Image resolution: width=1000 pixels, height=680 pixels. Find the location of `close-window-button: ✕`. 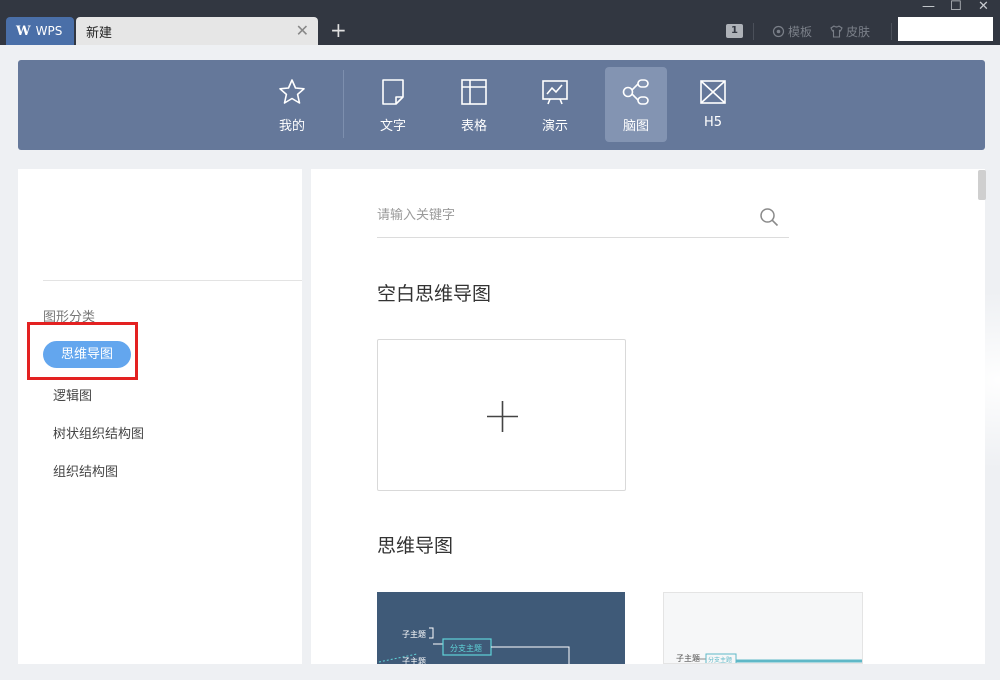

close-window-button: ✕ is located at coordinates (983, 7).